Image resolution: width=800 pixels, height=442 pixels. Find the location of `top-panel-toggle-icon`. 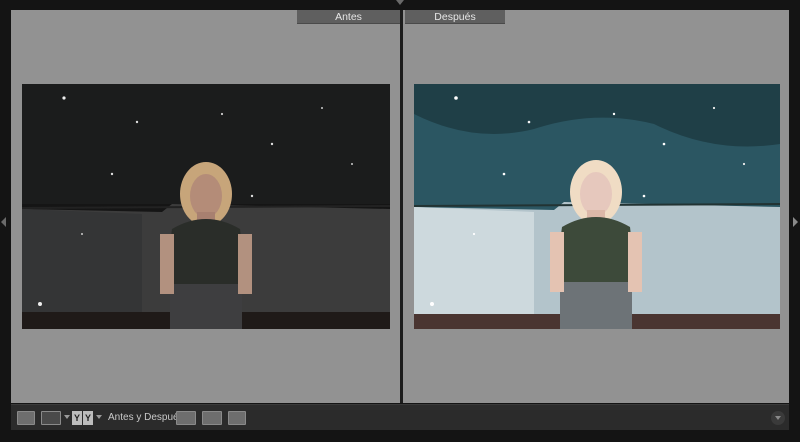

top-panel-toggle-icon is located at coordinates (400, 3).